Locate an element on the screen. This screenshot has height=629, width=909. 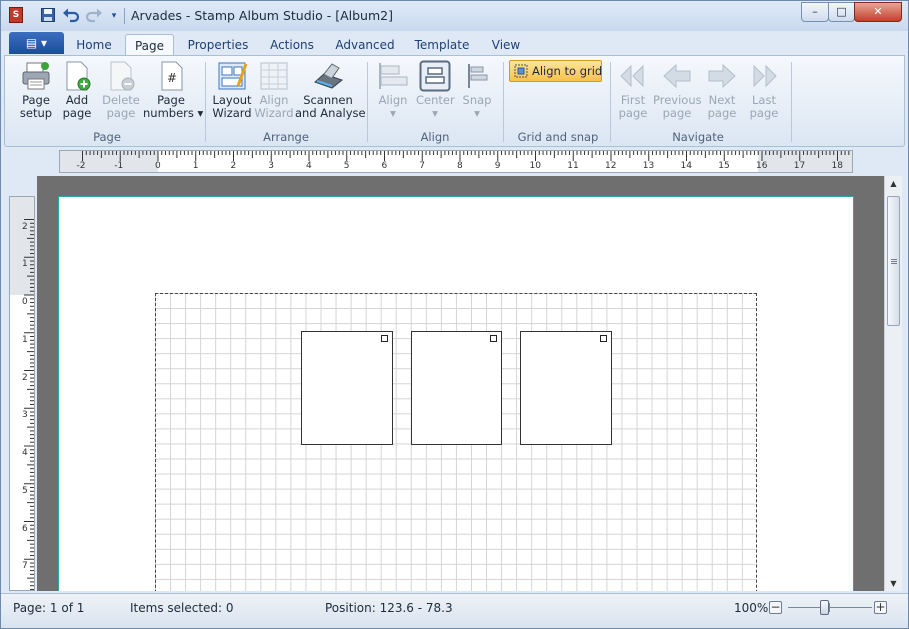
last-page-label: Last page is located at coordinates (764, 106).